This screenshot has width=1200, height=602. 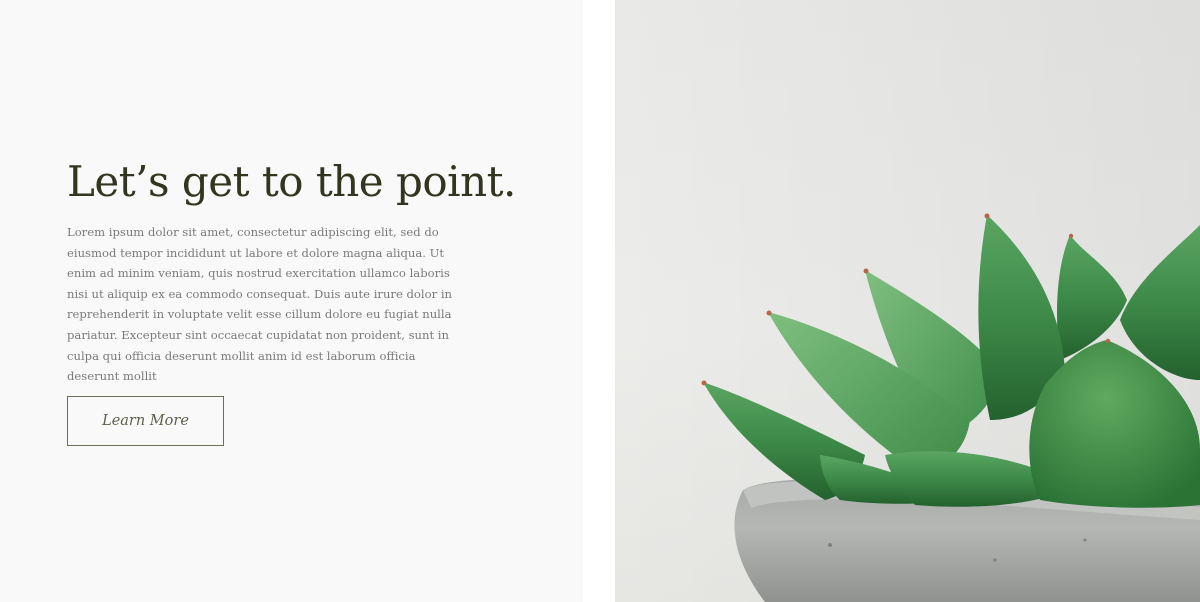 I want to click on panel-divider, so click(x=599, y=301).